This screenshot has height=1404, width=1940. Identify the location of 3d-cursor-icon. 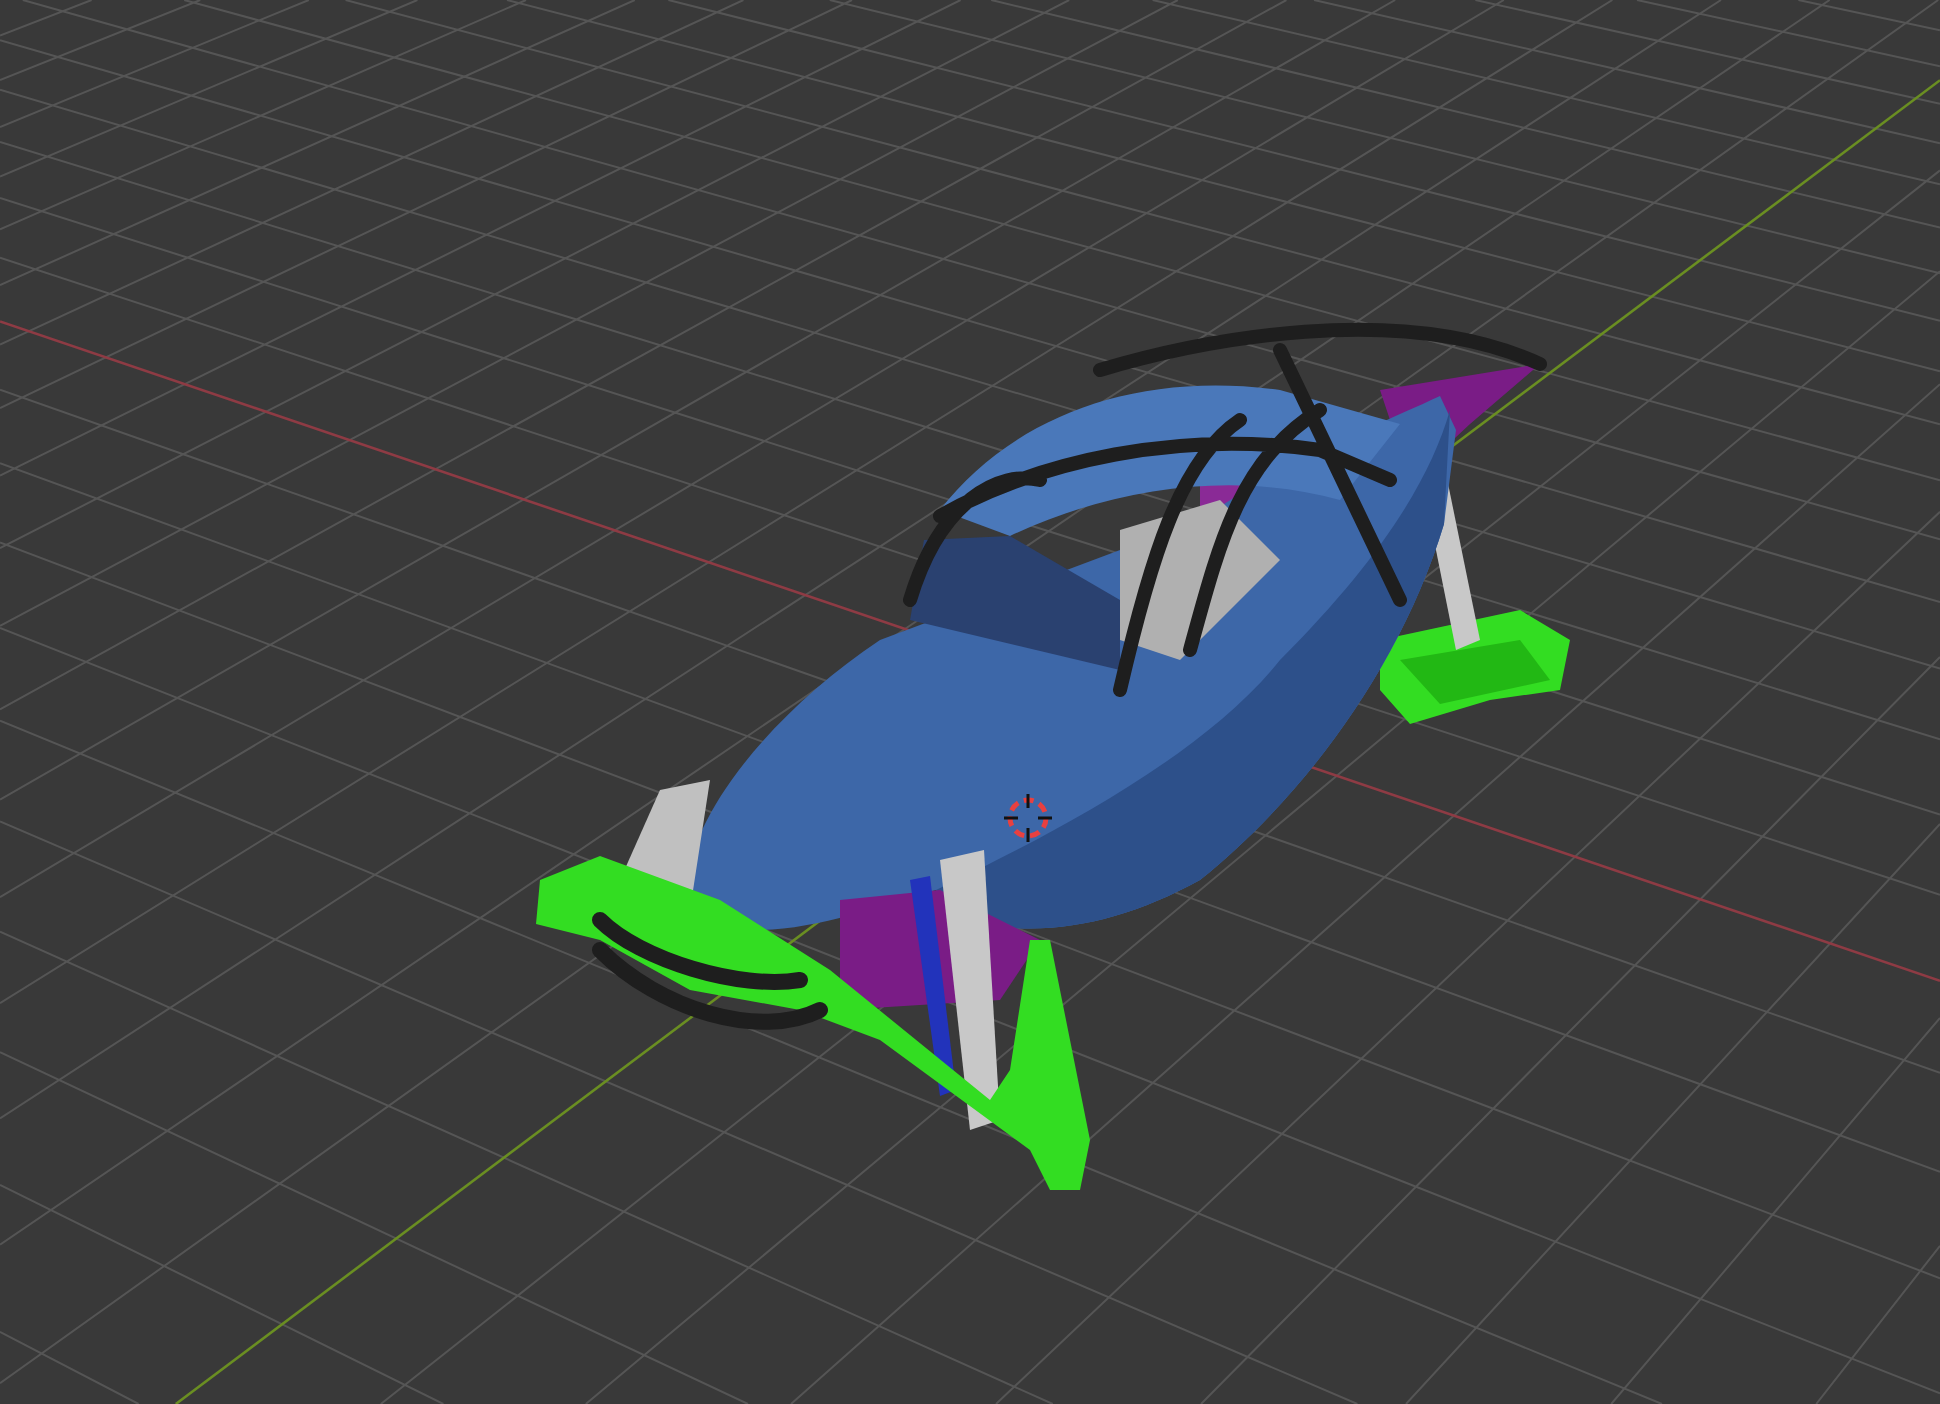
(1028, 818).